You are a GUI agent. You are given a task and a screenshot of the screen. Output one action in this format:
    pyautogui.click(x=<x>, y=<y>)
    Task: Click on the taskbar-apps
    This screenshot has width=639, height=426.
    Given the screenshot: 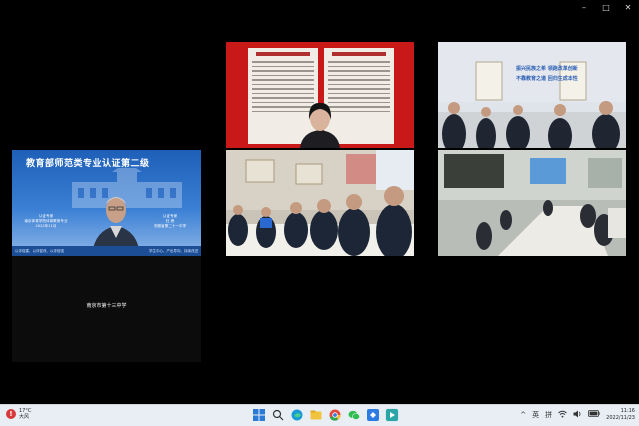 What is the action you would take?
    pyautogui.click(x=325, y=415)
    